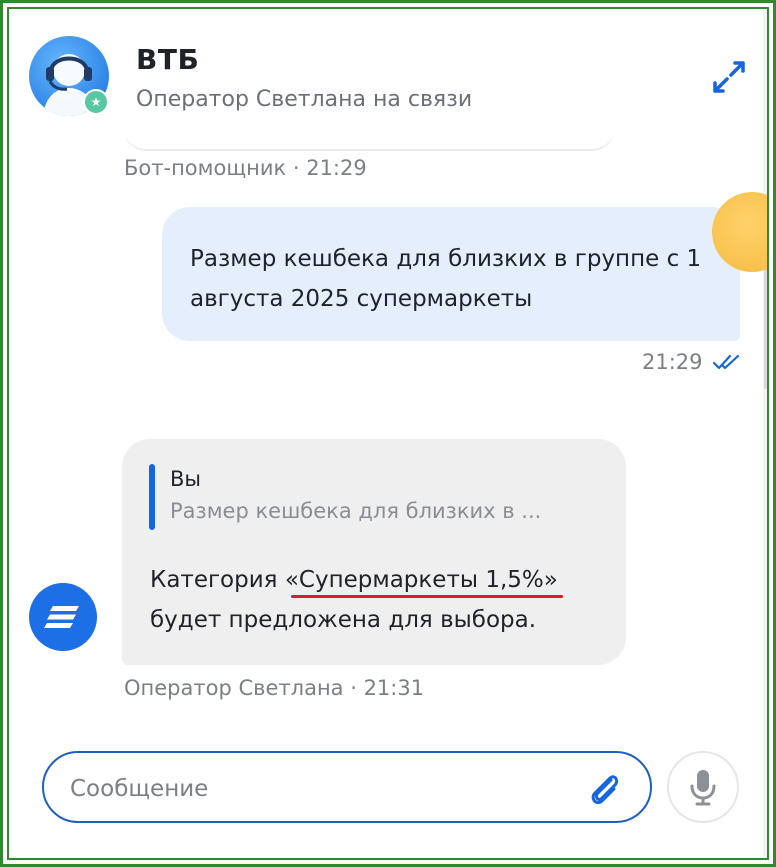  I want to click on expand-button, so click(729, 77).